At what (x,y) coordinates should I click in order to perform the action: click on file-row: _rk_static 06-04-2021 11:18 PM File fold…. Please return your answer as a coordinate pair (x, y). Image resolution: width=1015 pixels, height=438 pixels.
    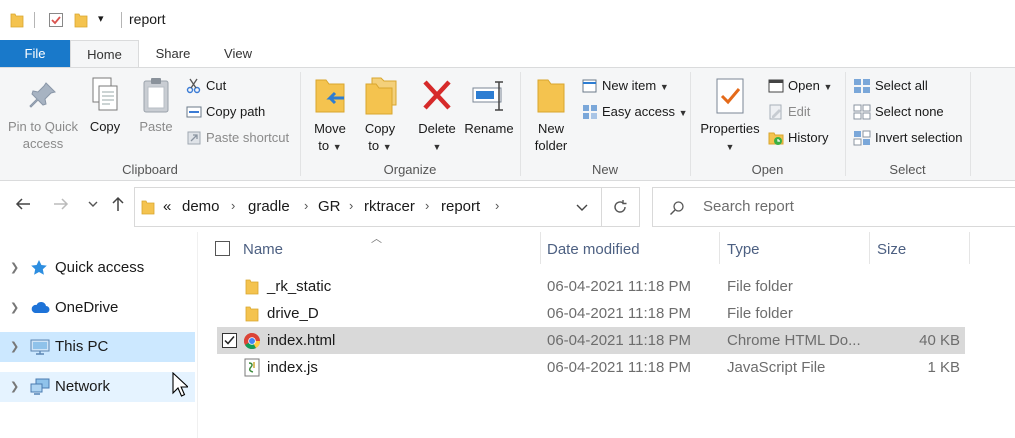
    Looking at the image, I should click on (591, 286).